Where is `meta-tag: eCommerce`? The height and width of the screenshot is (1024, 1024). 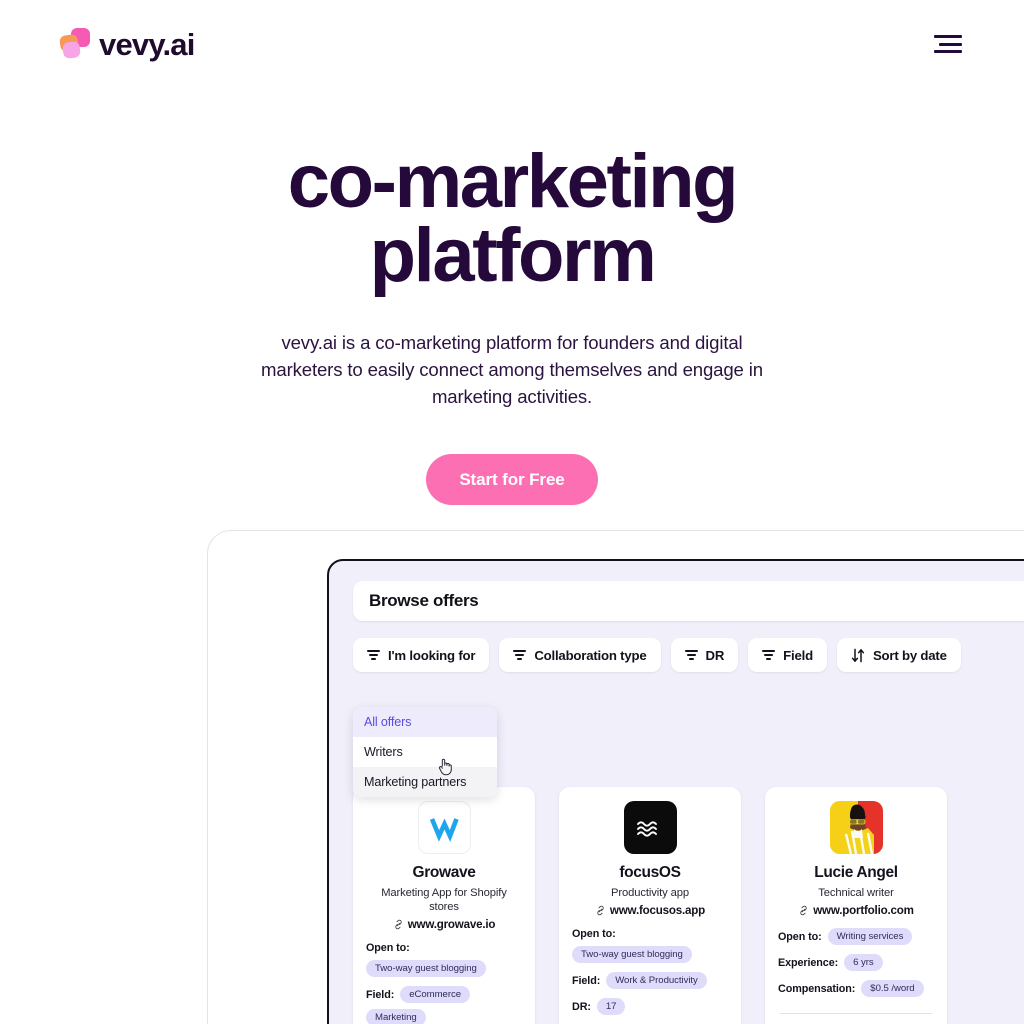 meta-tag: eCommerce is located at coordinates (435, 994).